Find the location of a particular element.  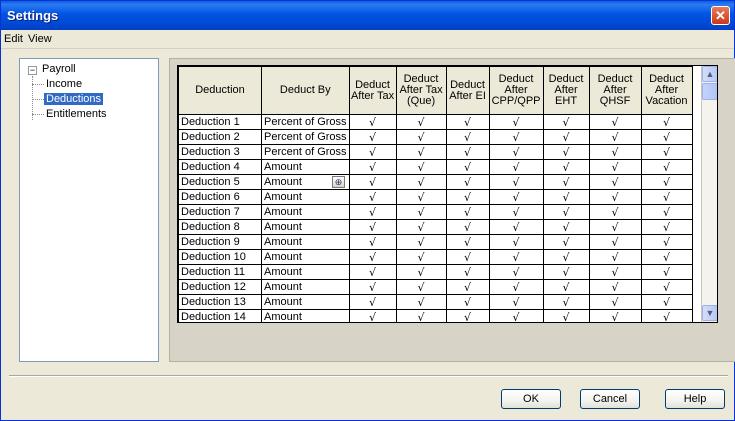

deduction-name-cell: Deduction 13 is located at coordinates (220, 302).